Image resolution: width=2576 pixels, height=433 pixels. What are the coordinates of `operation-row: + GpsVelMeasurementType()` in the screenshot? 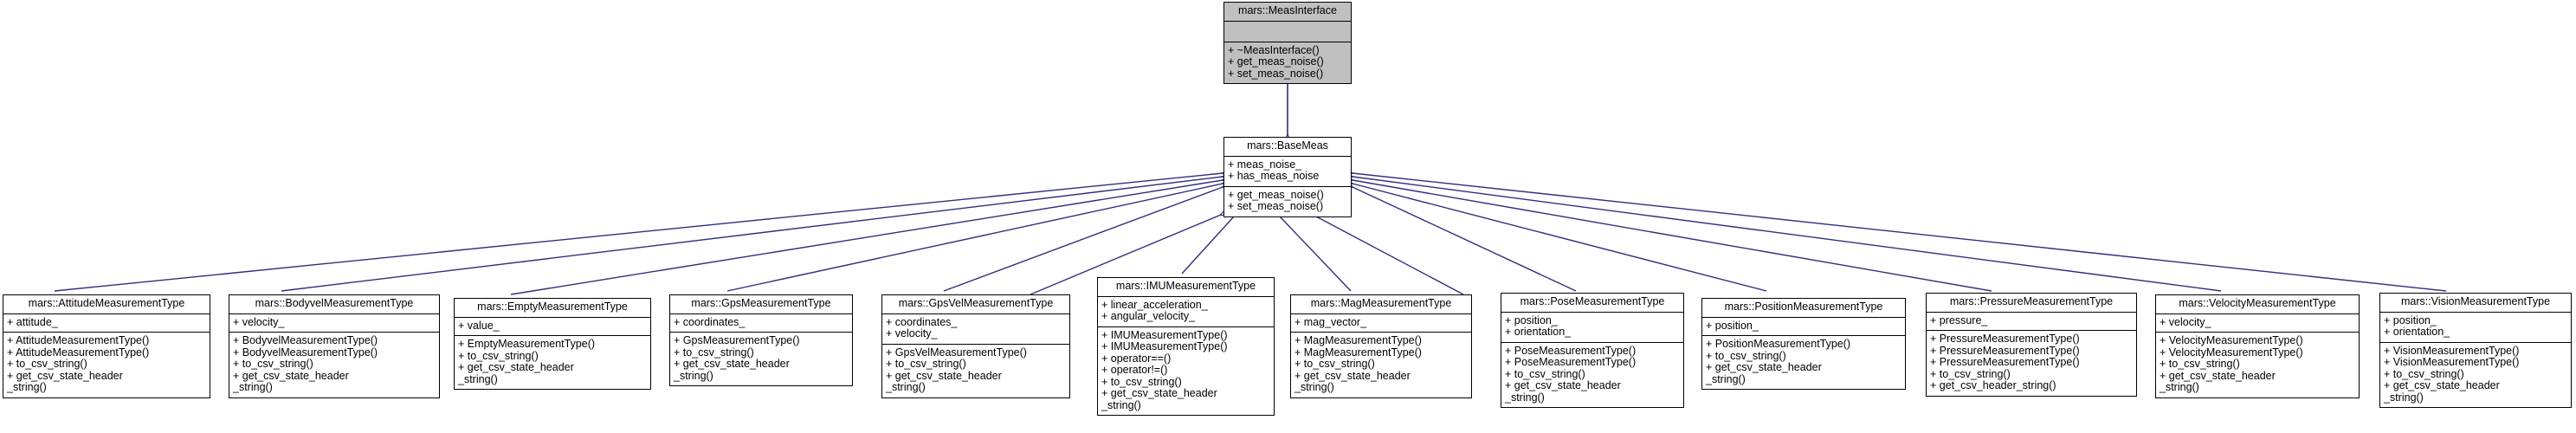 It's located at (956, 352).